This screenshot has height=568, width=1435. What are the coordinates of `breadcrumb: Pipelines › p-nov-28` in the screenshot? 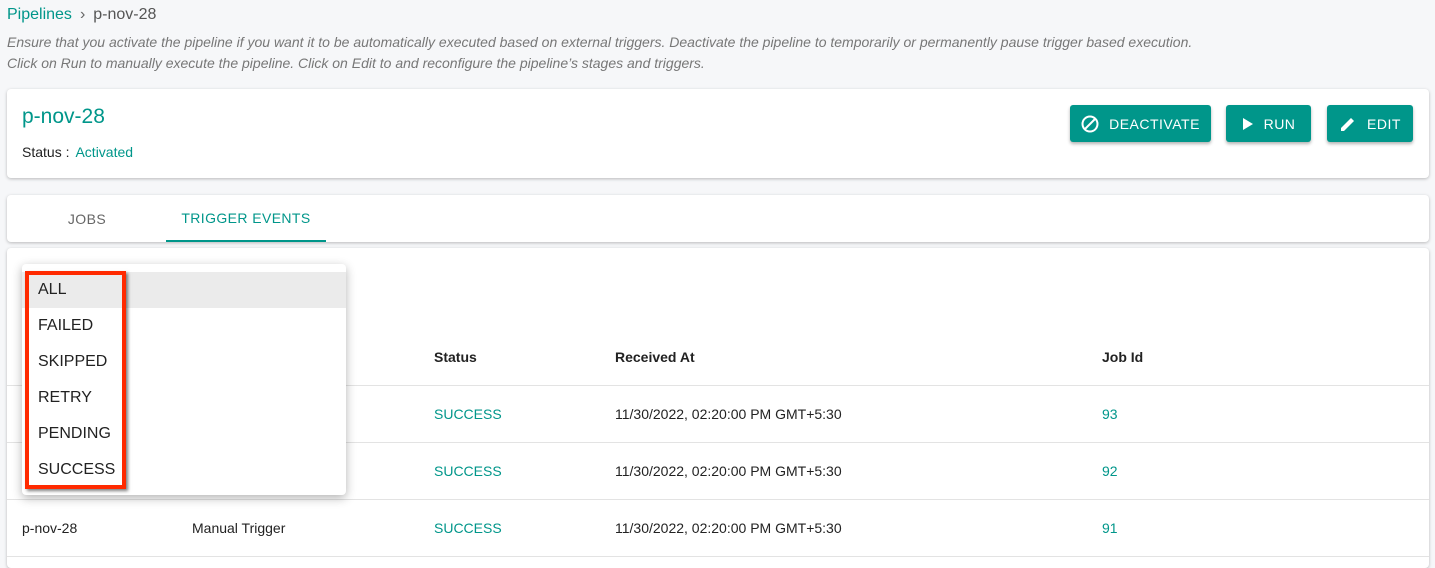 It's located at (81, 15).